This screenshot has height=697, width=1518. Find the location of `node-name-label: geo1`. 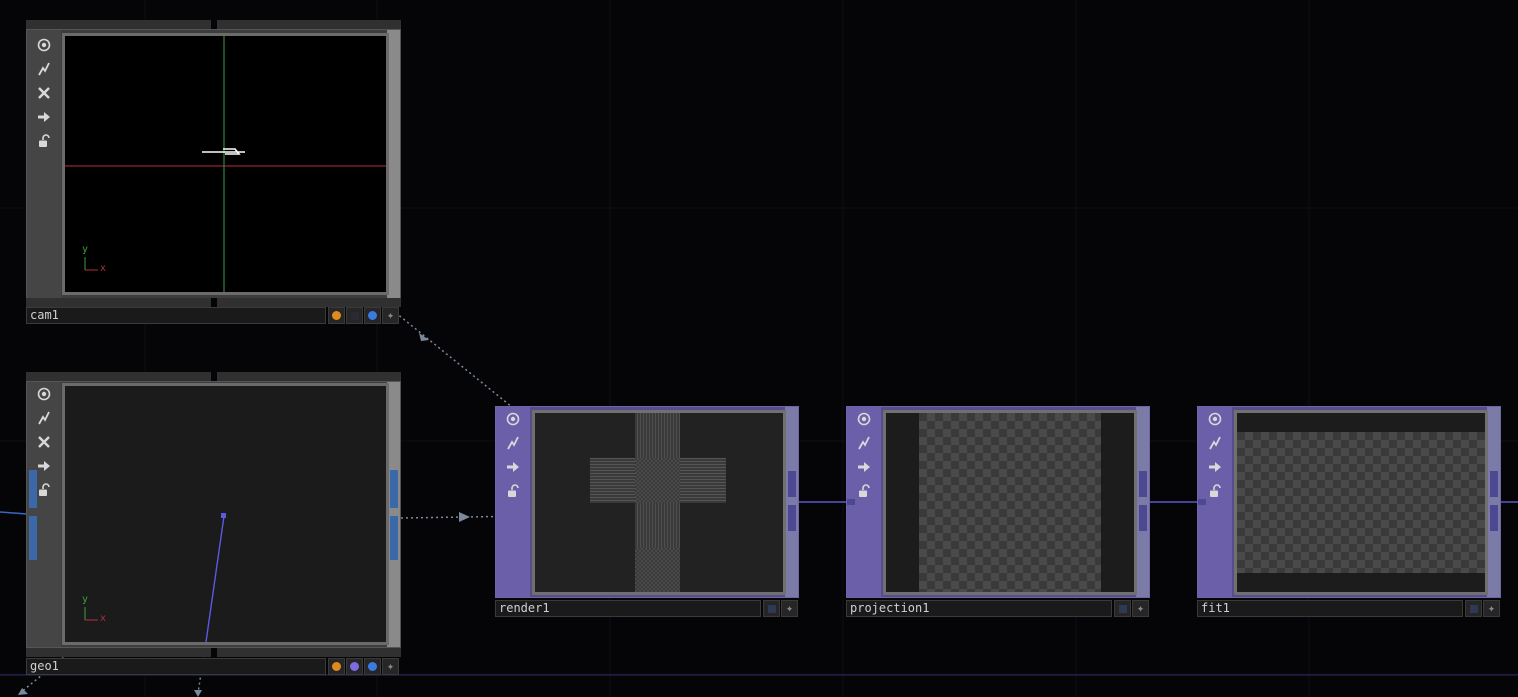

node-name-label: geo1 is located at coordinates (176, 666).